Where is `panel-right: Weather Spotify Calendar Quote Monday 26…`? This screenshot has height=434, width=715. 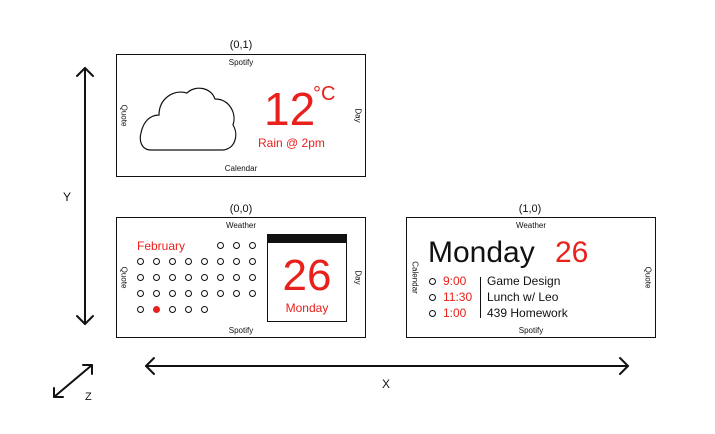 panel-right: Weather Spotify Calendar Quote Monday 26… is located at coordinates (531, 277).